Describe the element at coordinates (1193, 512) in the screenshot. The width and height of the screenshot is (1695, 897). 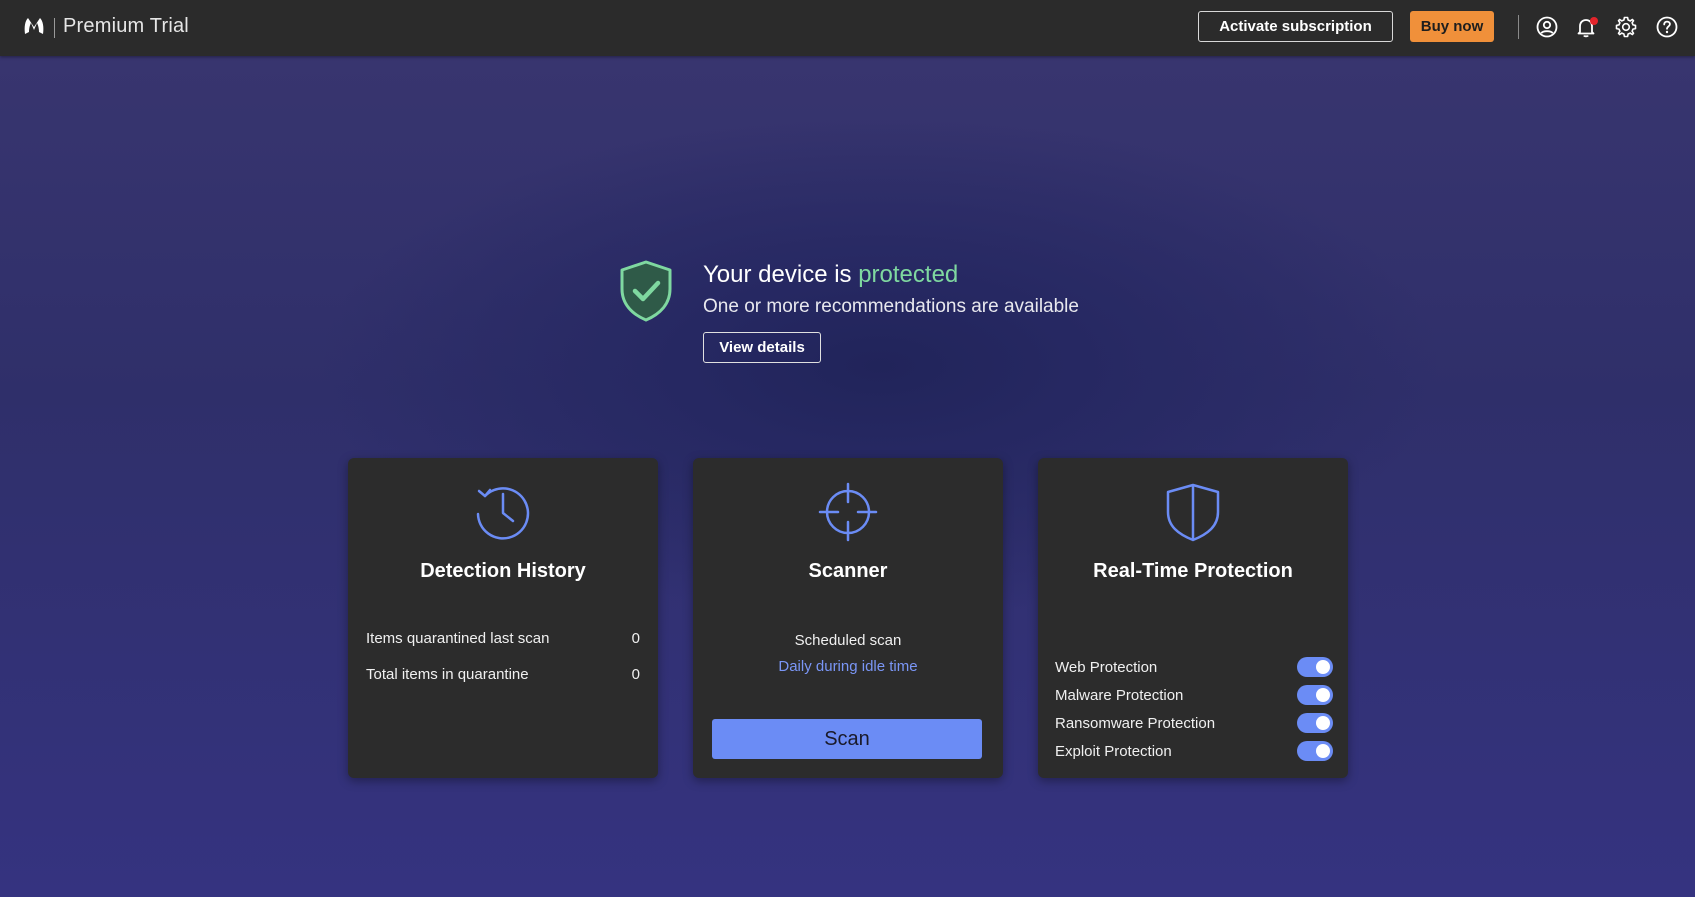
I see `protection-shield-icon` at that location.